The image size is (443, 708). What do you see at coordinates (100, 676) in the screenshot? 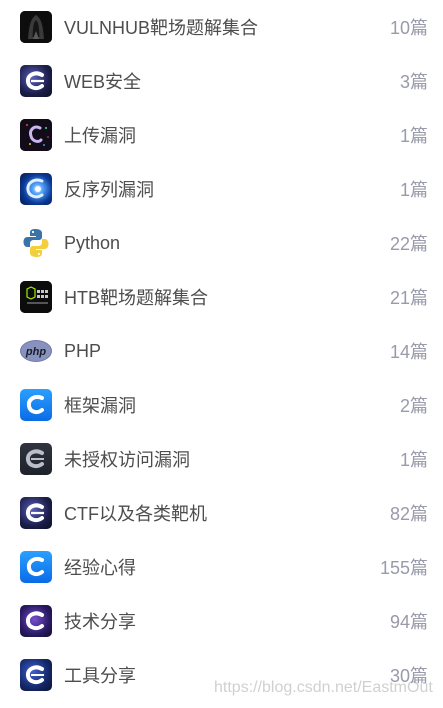
I see `category-name: 工具分享` at bounding box center [100, 676].